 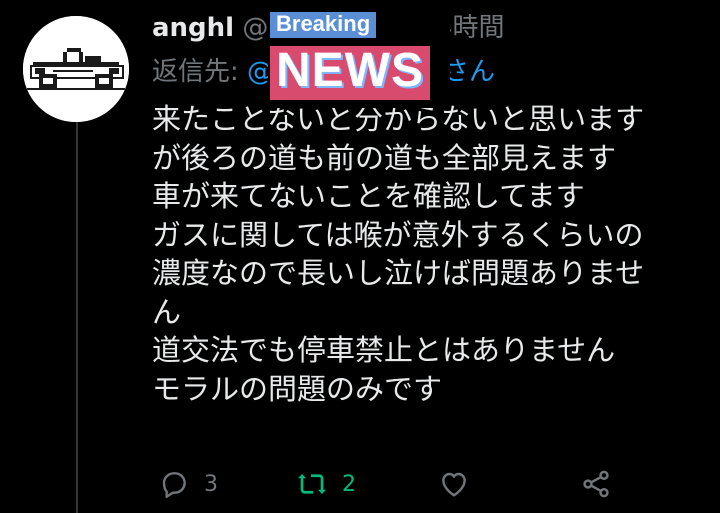 I want to click on share-icon, so click(x=596, y=484).